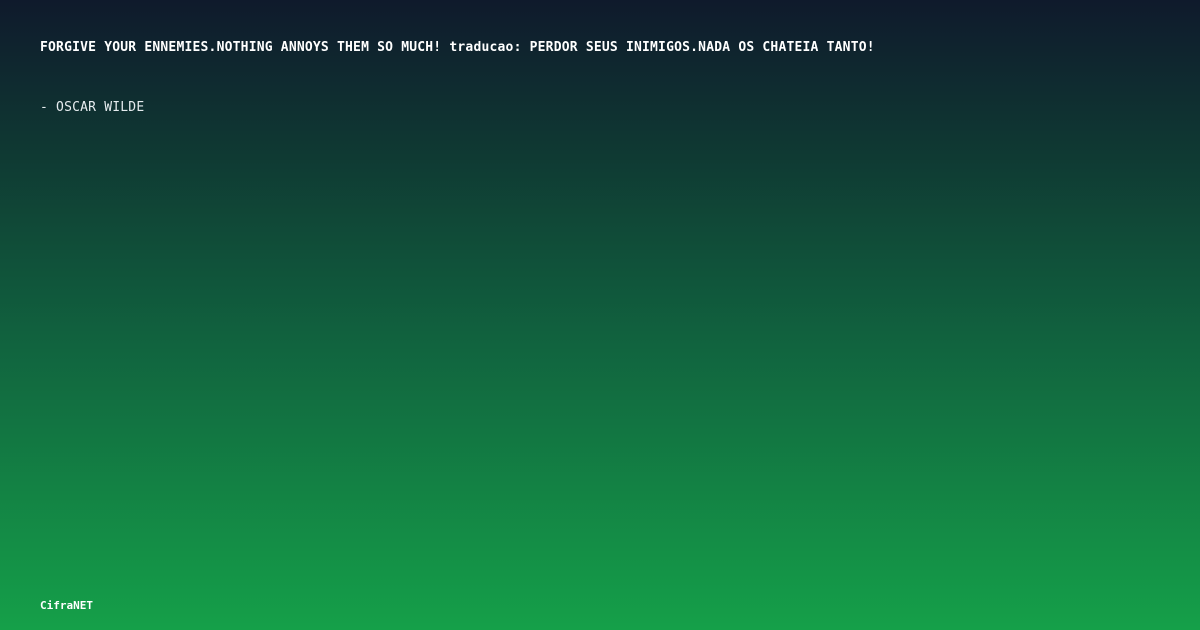 This screenshot has height=630, width=1200. Describe the element at coordinates (66, 605) in the screenshot. I see `brand-logo-text: CifraNET` at that location.